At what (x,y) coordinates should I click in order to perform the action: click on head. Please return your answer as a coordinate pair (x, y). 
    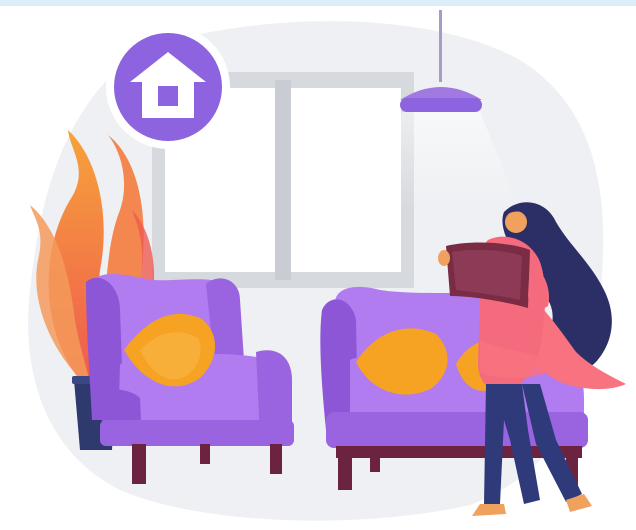
    Looking at the image, I should click on (516, 222).